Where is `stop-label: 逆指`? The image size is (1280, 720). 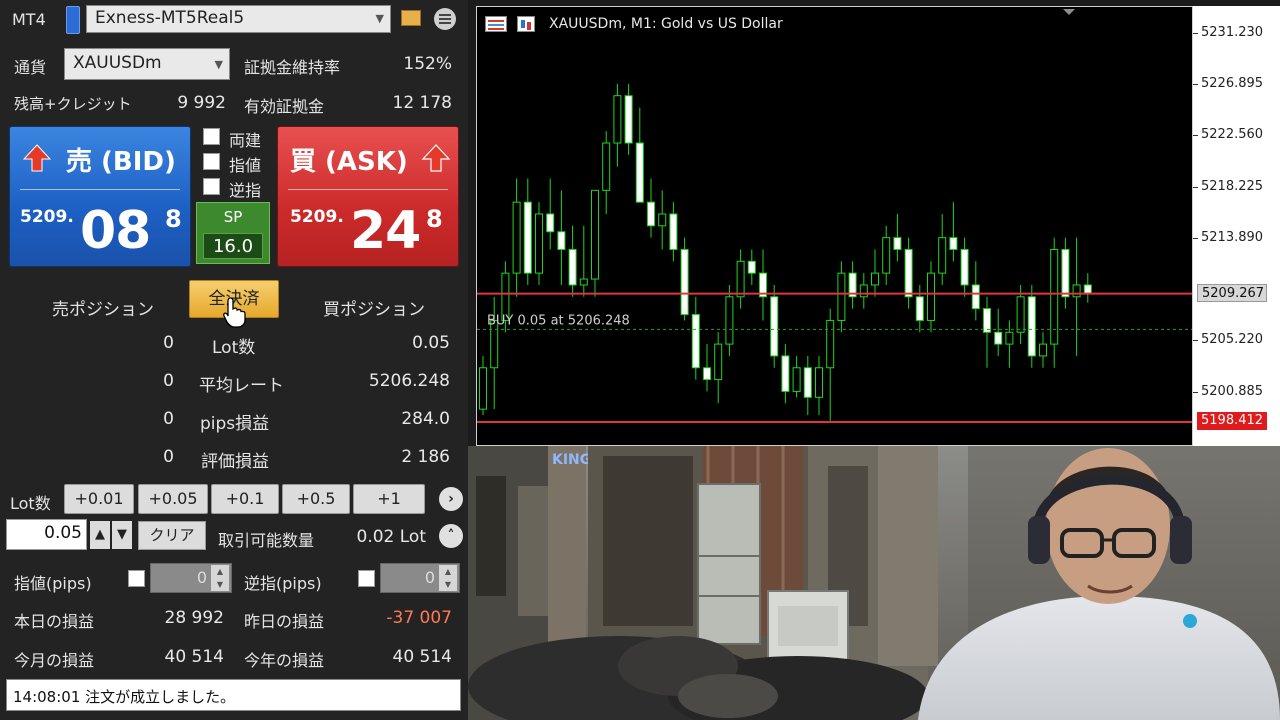
stop-label: 逆指 is located at coordinates (245, 190).